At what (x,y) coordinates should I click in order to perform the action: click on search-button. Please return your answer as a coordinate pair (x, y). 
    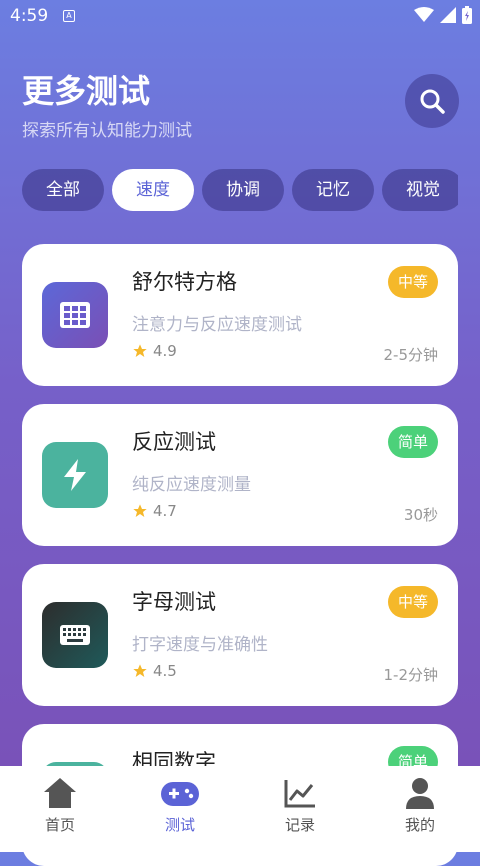
    Looking at the image, I should click on (432, 101).